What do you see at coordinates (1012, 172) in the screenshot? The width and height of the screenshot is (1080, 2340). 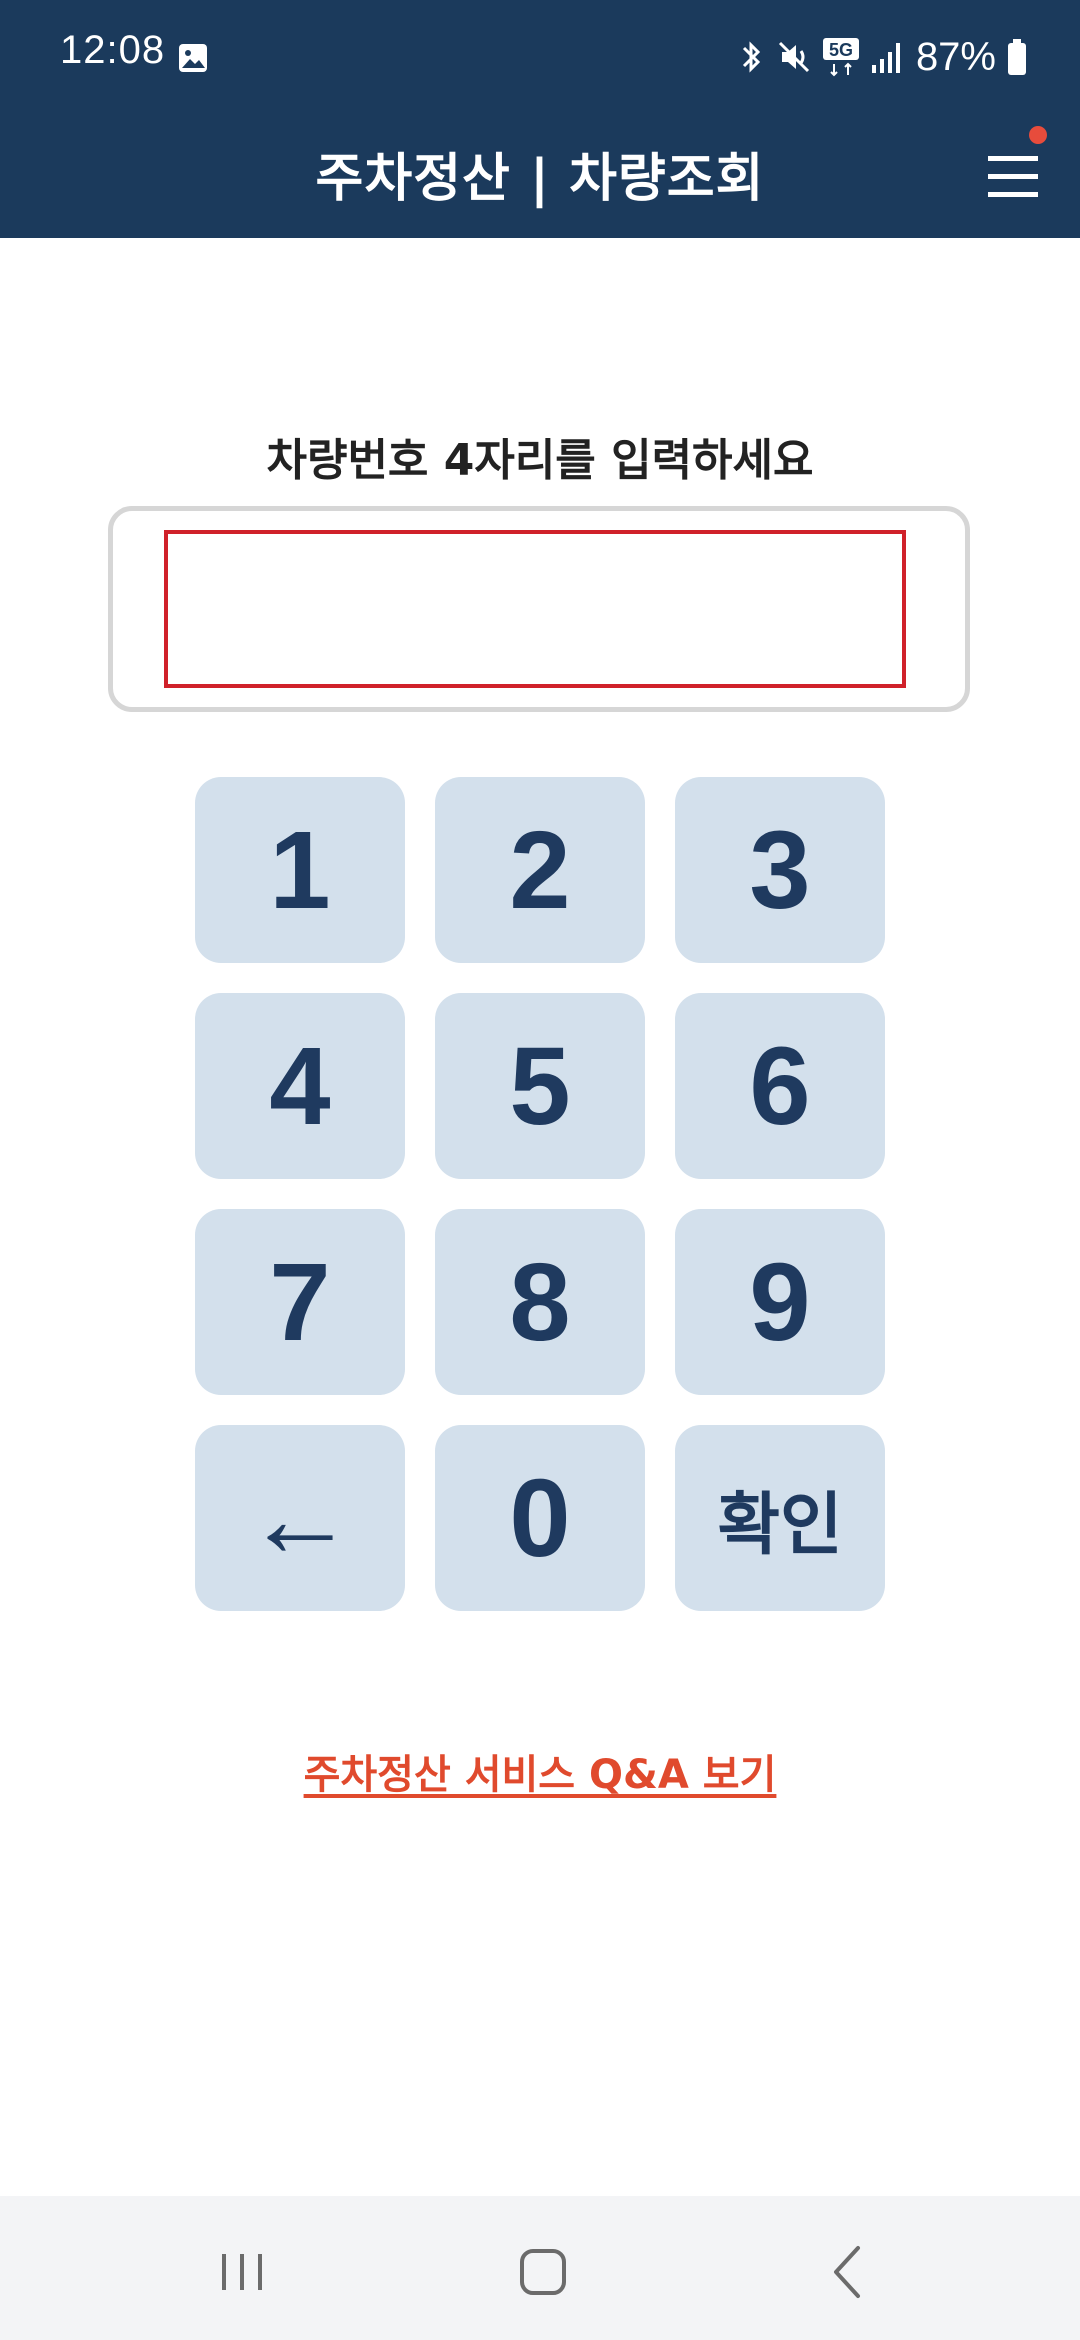 I see `hamburger-menu-icon` at bounding box center [1012, 172].